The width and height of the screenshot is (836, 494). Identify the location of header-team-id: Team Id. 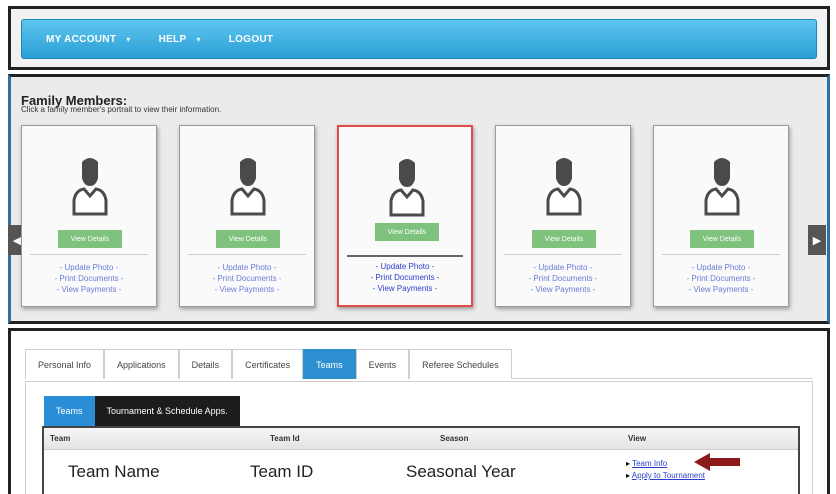
(285, 438).